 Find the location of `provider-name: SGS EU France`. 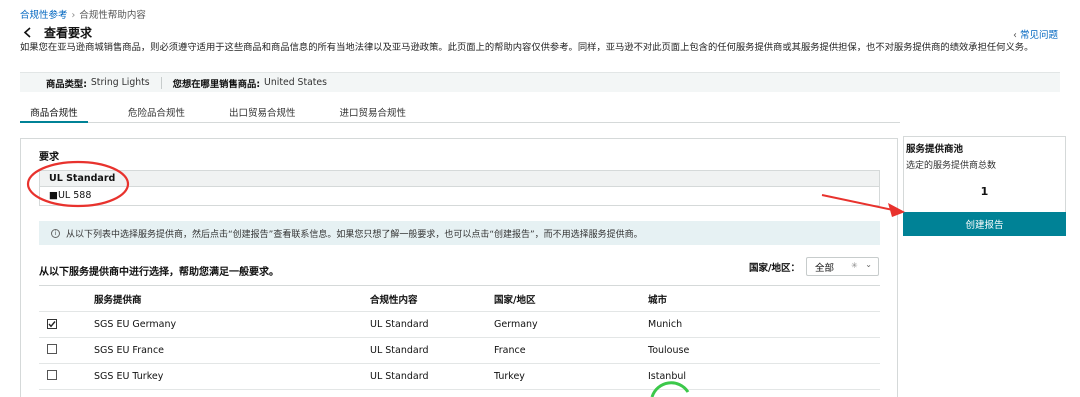

provider-name: SGS EU France is located at coordinates (129, 350).